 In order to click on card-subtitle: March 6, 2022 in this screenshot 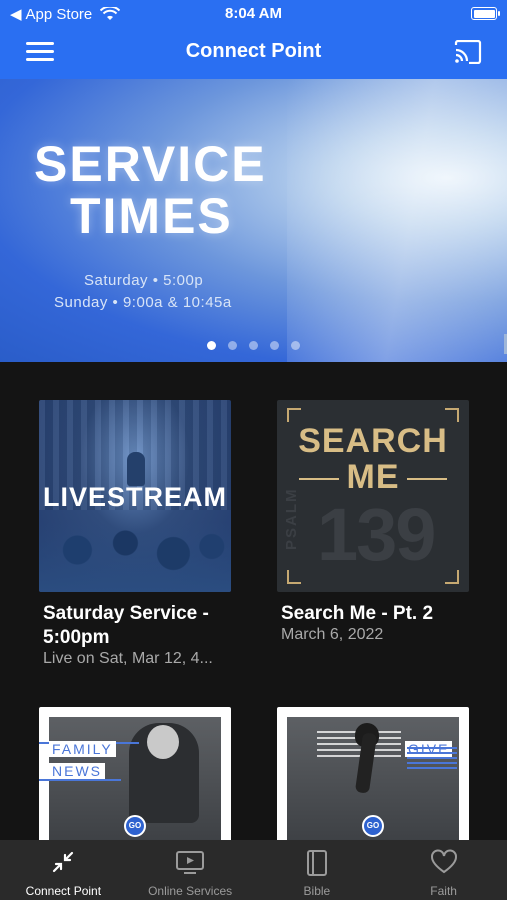, I will do `click(332, 634)`.